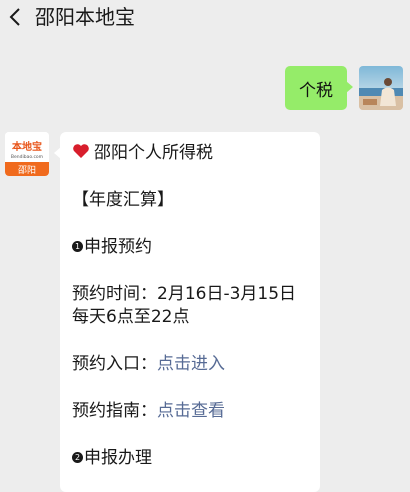 The height and width of the screenshot is (492, 410). What do you see at coordinates (77, 457) in the screenshot?
I see `step2-number-badge: 2` at bounding box center [77, 457].